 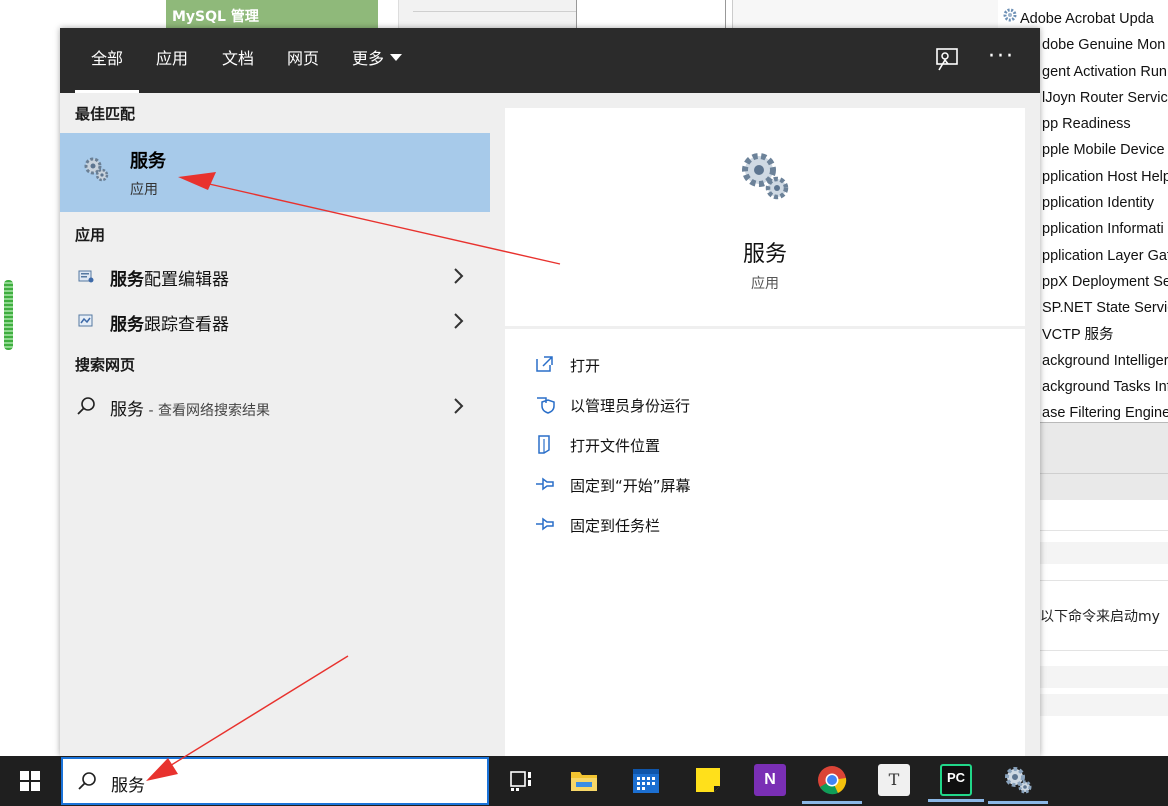 What do you see at coordinates (630, 486) in the screenshot?
I see `pin-to-start-label: 固定到“开始”屏幕` at bounding box center [630, 486].